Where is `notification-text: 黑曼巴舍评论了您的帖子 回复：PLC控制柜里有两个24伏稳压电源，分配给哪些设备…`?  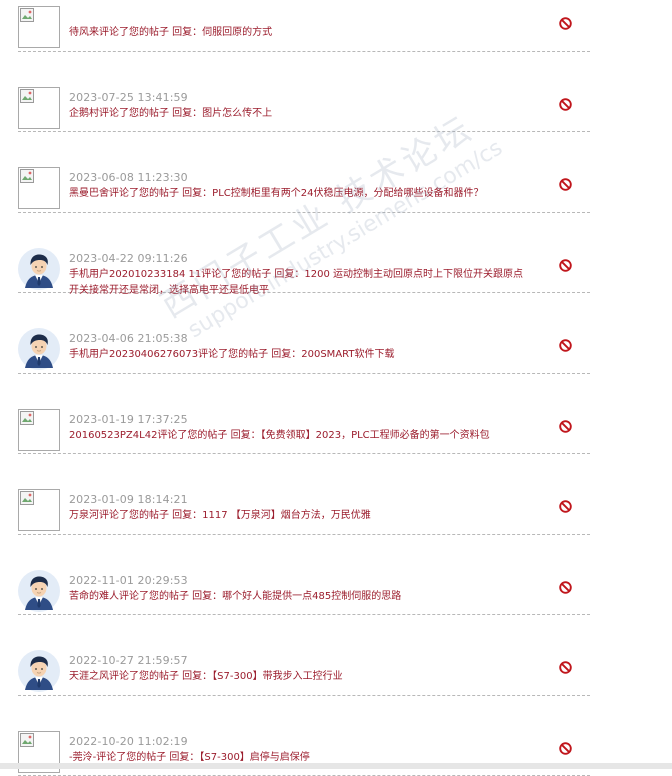
notification-text: 黑曼巴舍评论了您的帖子 回复：PLC控制柜里有两个24伏稳压电源，分配给哪些设备… is located at coordinates (299, 194).